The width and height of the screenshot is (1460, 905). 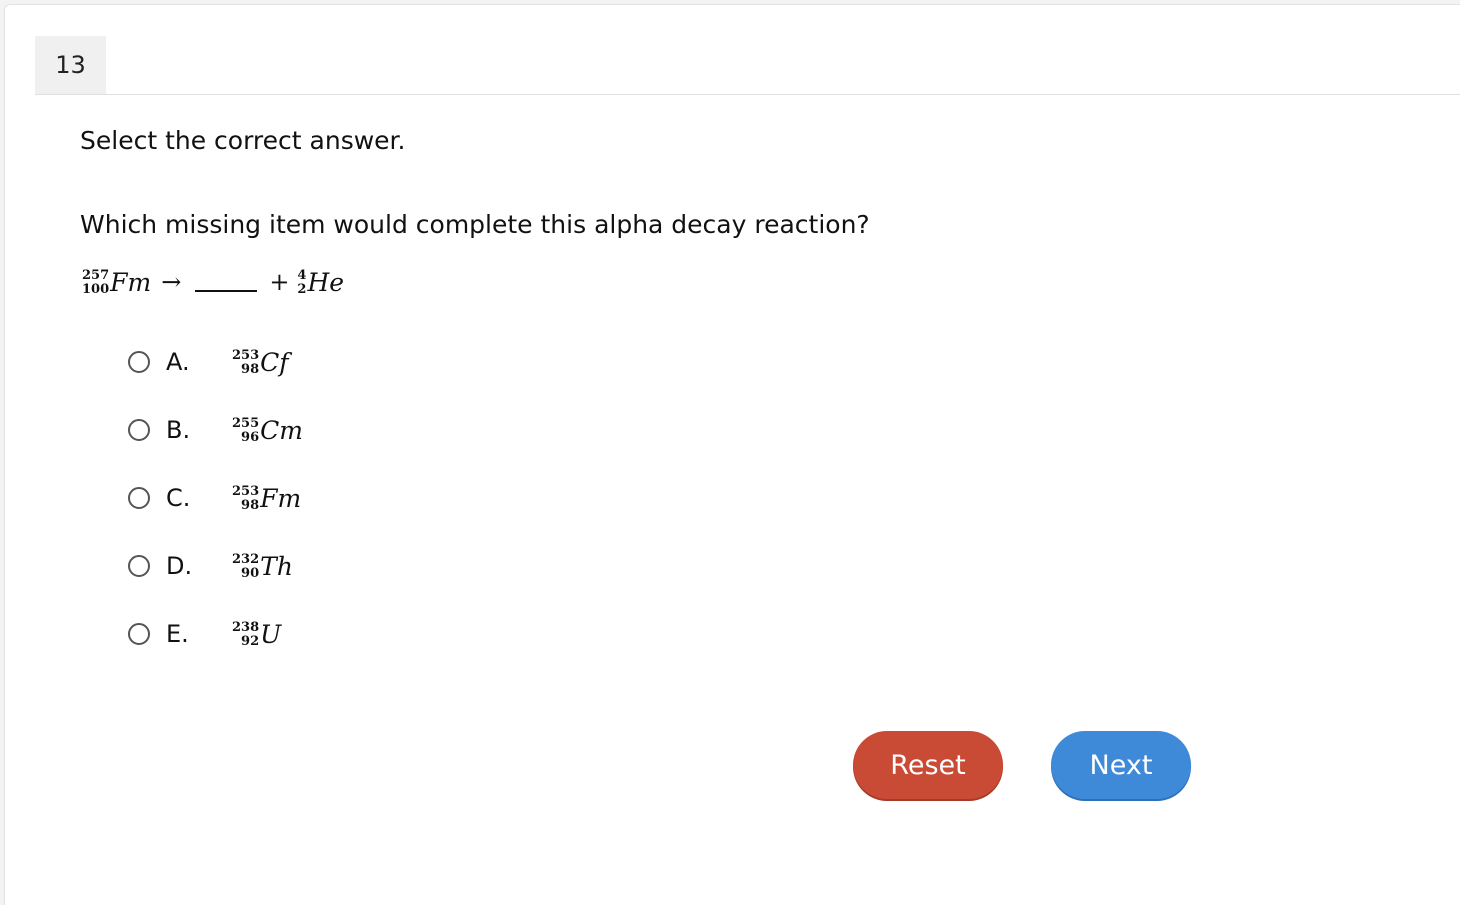 I want to click on question-number-bar: 13, so click(x=747, y=65).